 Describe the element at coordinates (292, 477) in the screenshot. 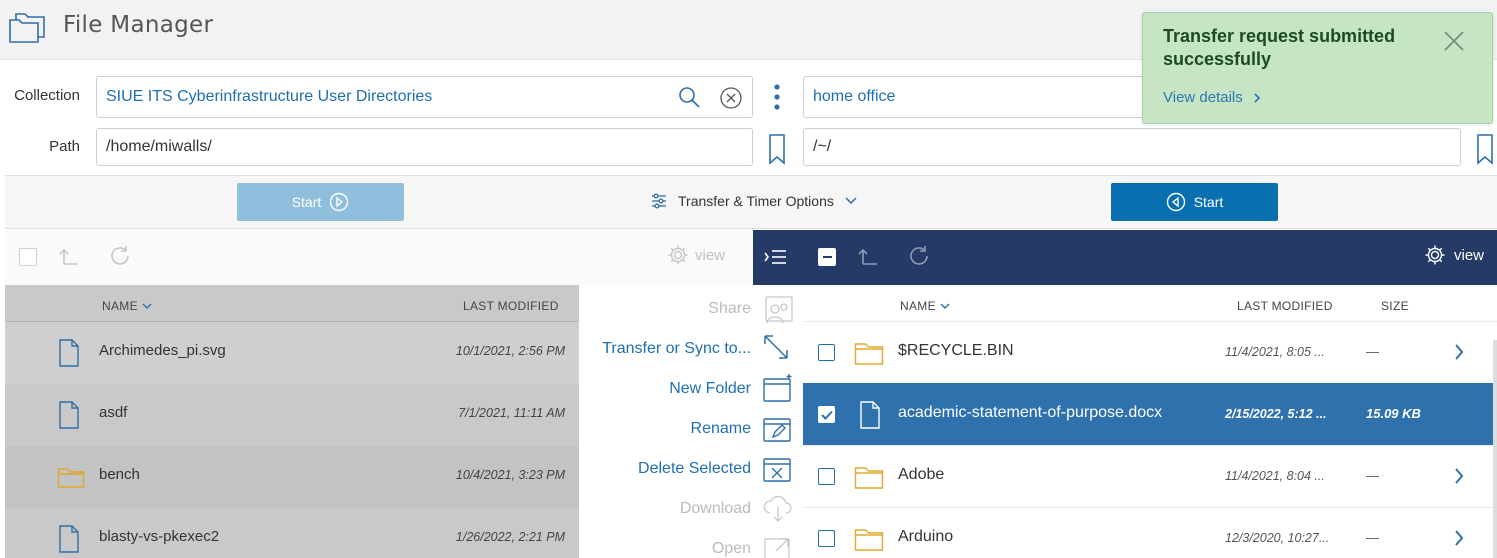

I see `table-row: bench 10/4/2021, 3:23 PM` at that location.